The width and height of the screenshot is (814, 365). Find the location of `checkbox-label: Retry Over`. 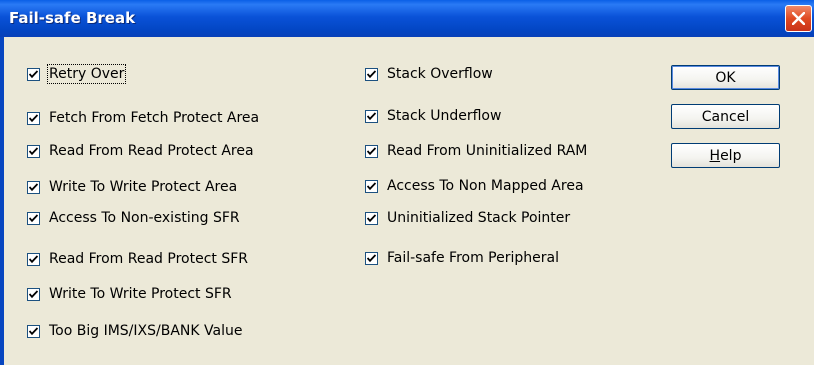

checkbox-label: Retry Over is located at coordinates (86, 74).